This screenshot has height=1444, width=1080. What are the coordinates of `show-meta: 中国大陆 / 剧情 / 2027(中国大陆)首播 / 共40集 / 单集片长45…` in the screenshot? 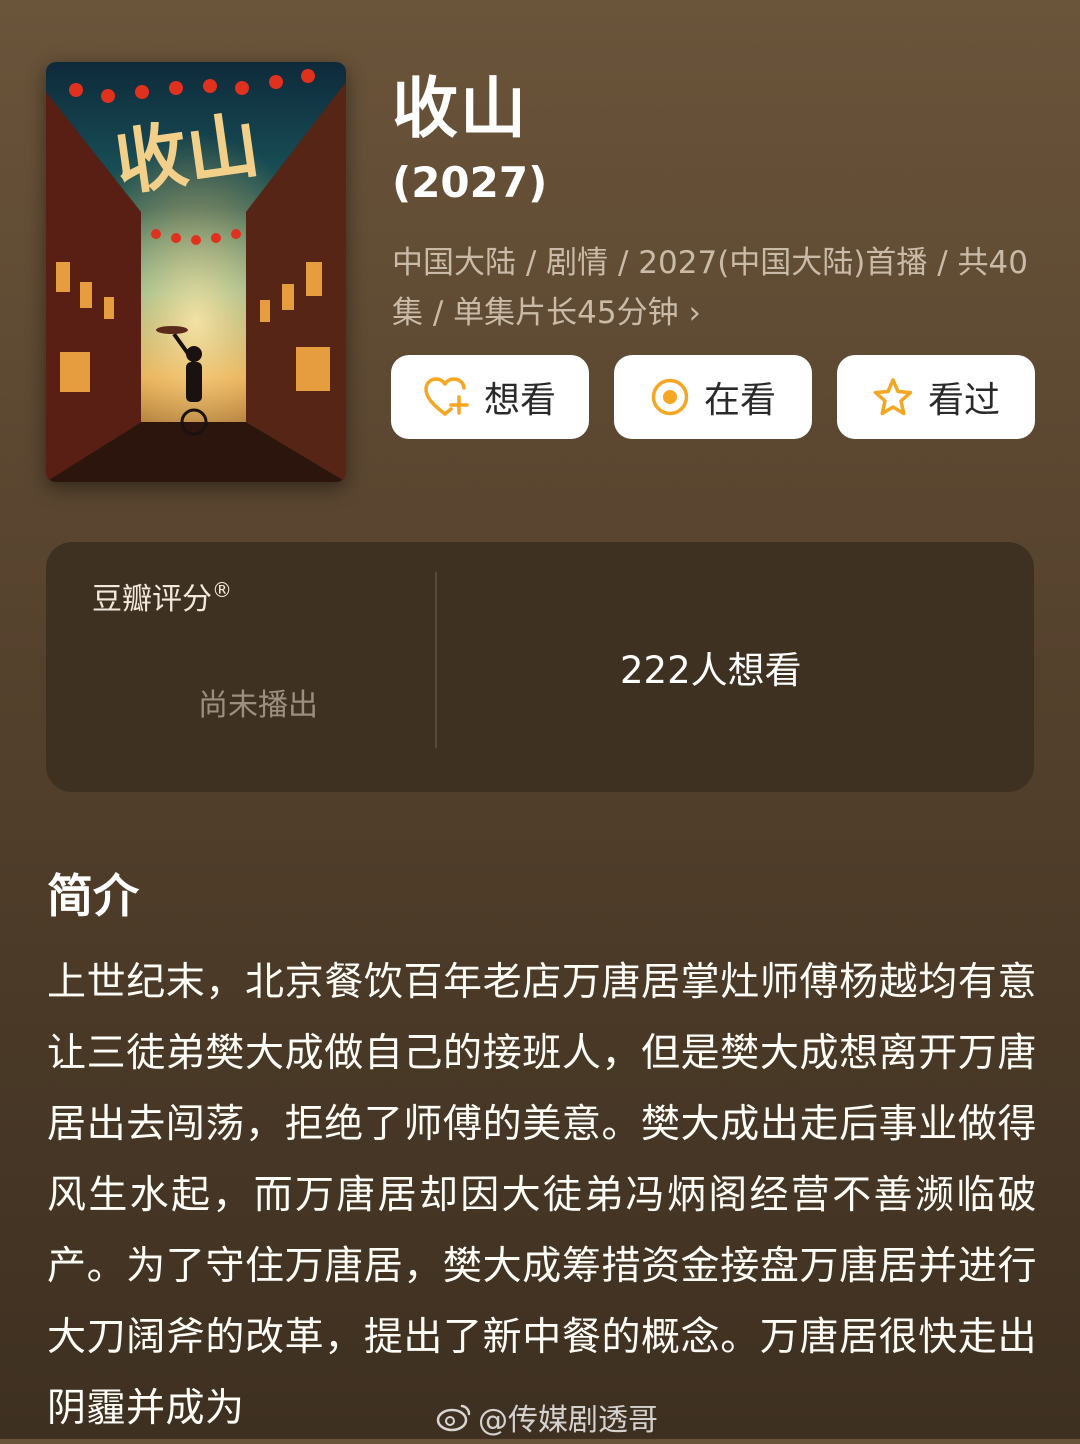 It's located at (712, 288).